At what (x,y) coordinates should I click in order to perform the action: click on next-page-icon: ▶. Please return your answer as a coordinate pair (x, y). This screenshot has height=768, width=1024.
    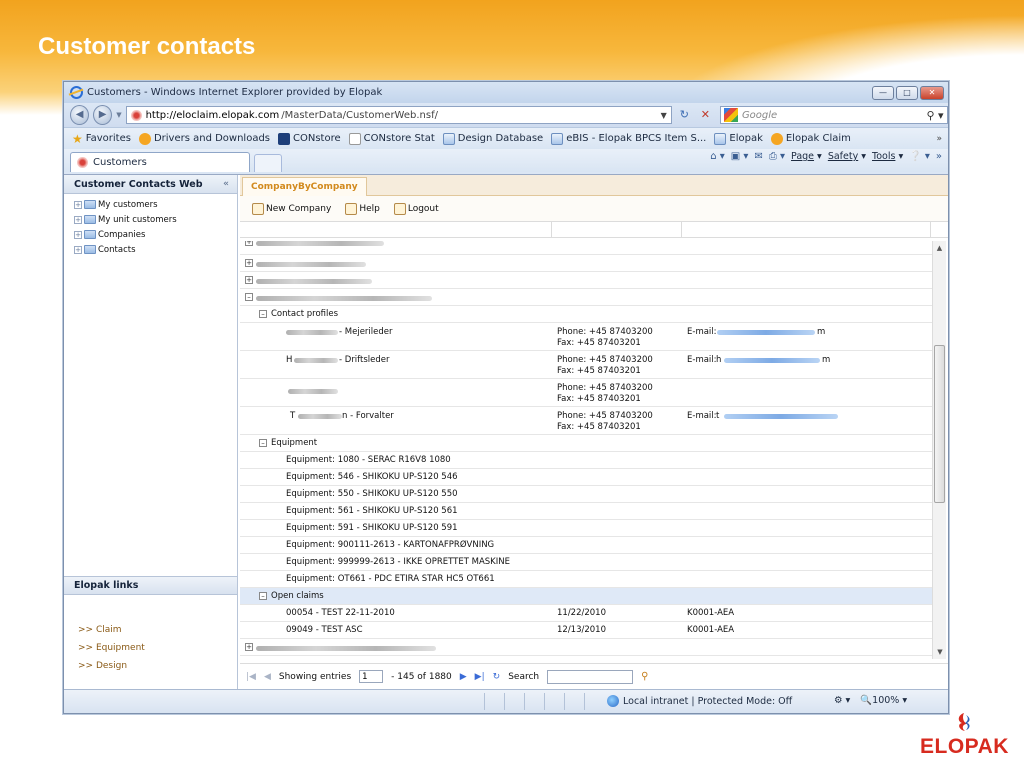
    Looking at the image, I should click on (463, 677).